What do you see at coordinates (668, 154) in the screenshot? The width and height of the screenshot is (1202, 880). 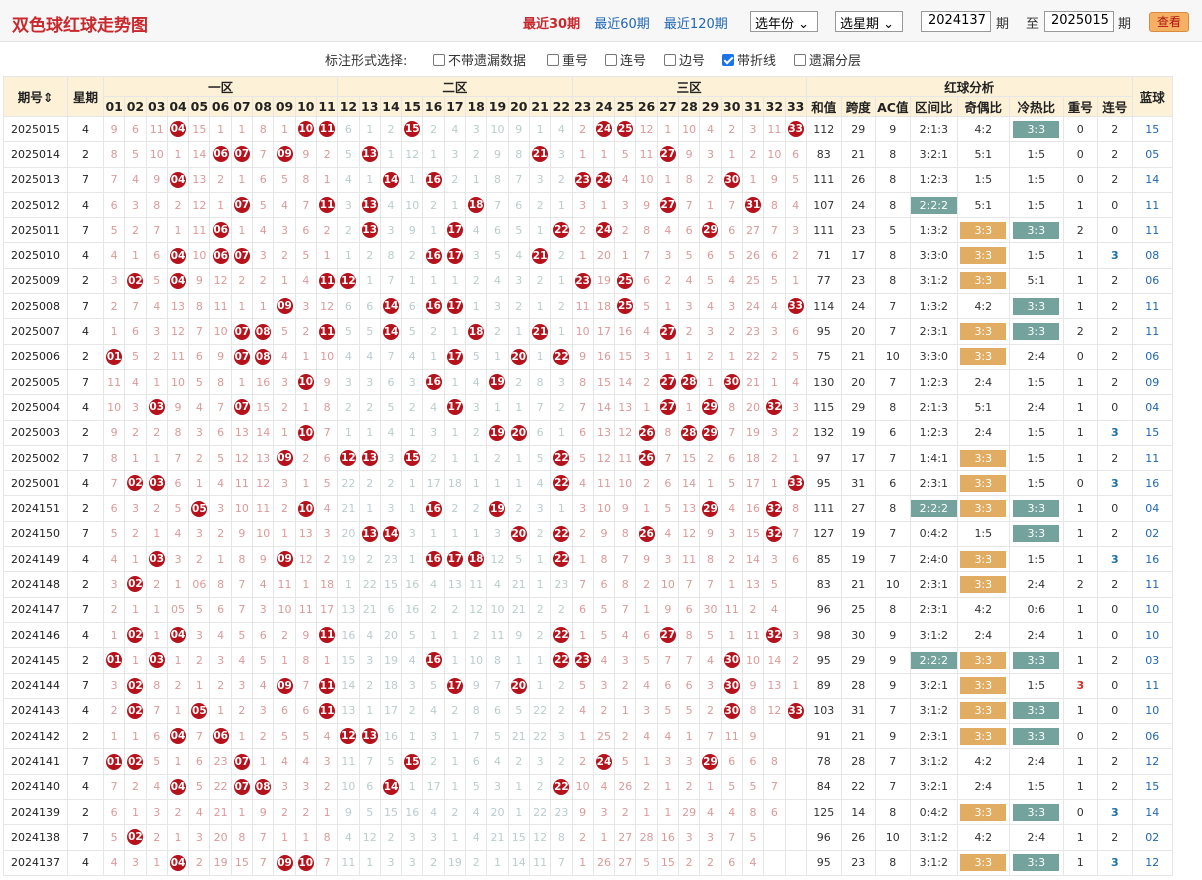 I see `number-cell: 27` at bounding box center [668, 154].